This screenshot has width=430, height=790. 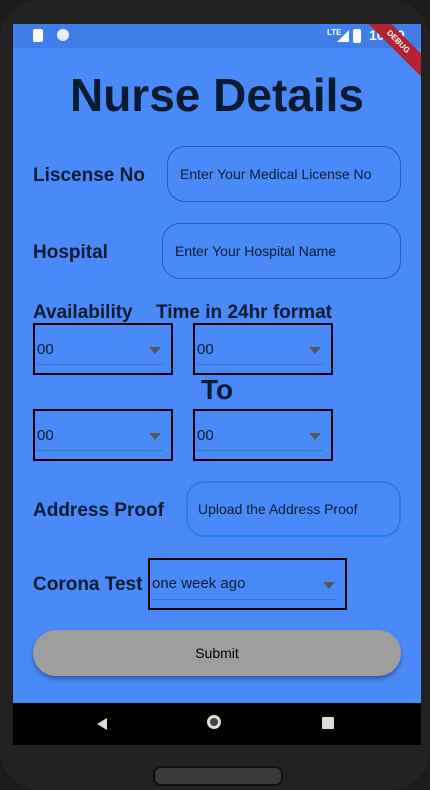 What do you see at coordinates (284, 174) in the screenshot?
I see `license-input: Enter Your Medical License No` at bounding box center [284, 174].